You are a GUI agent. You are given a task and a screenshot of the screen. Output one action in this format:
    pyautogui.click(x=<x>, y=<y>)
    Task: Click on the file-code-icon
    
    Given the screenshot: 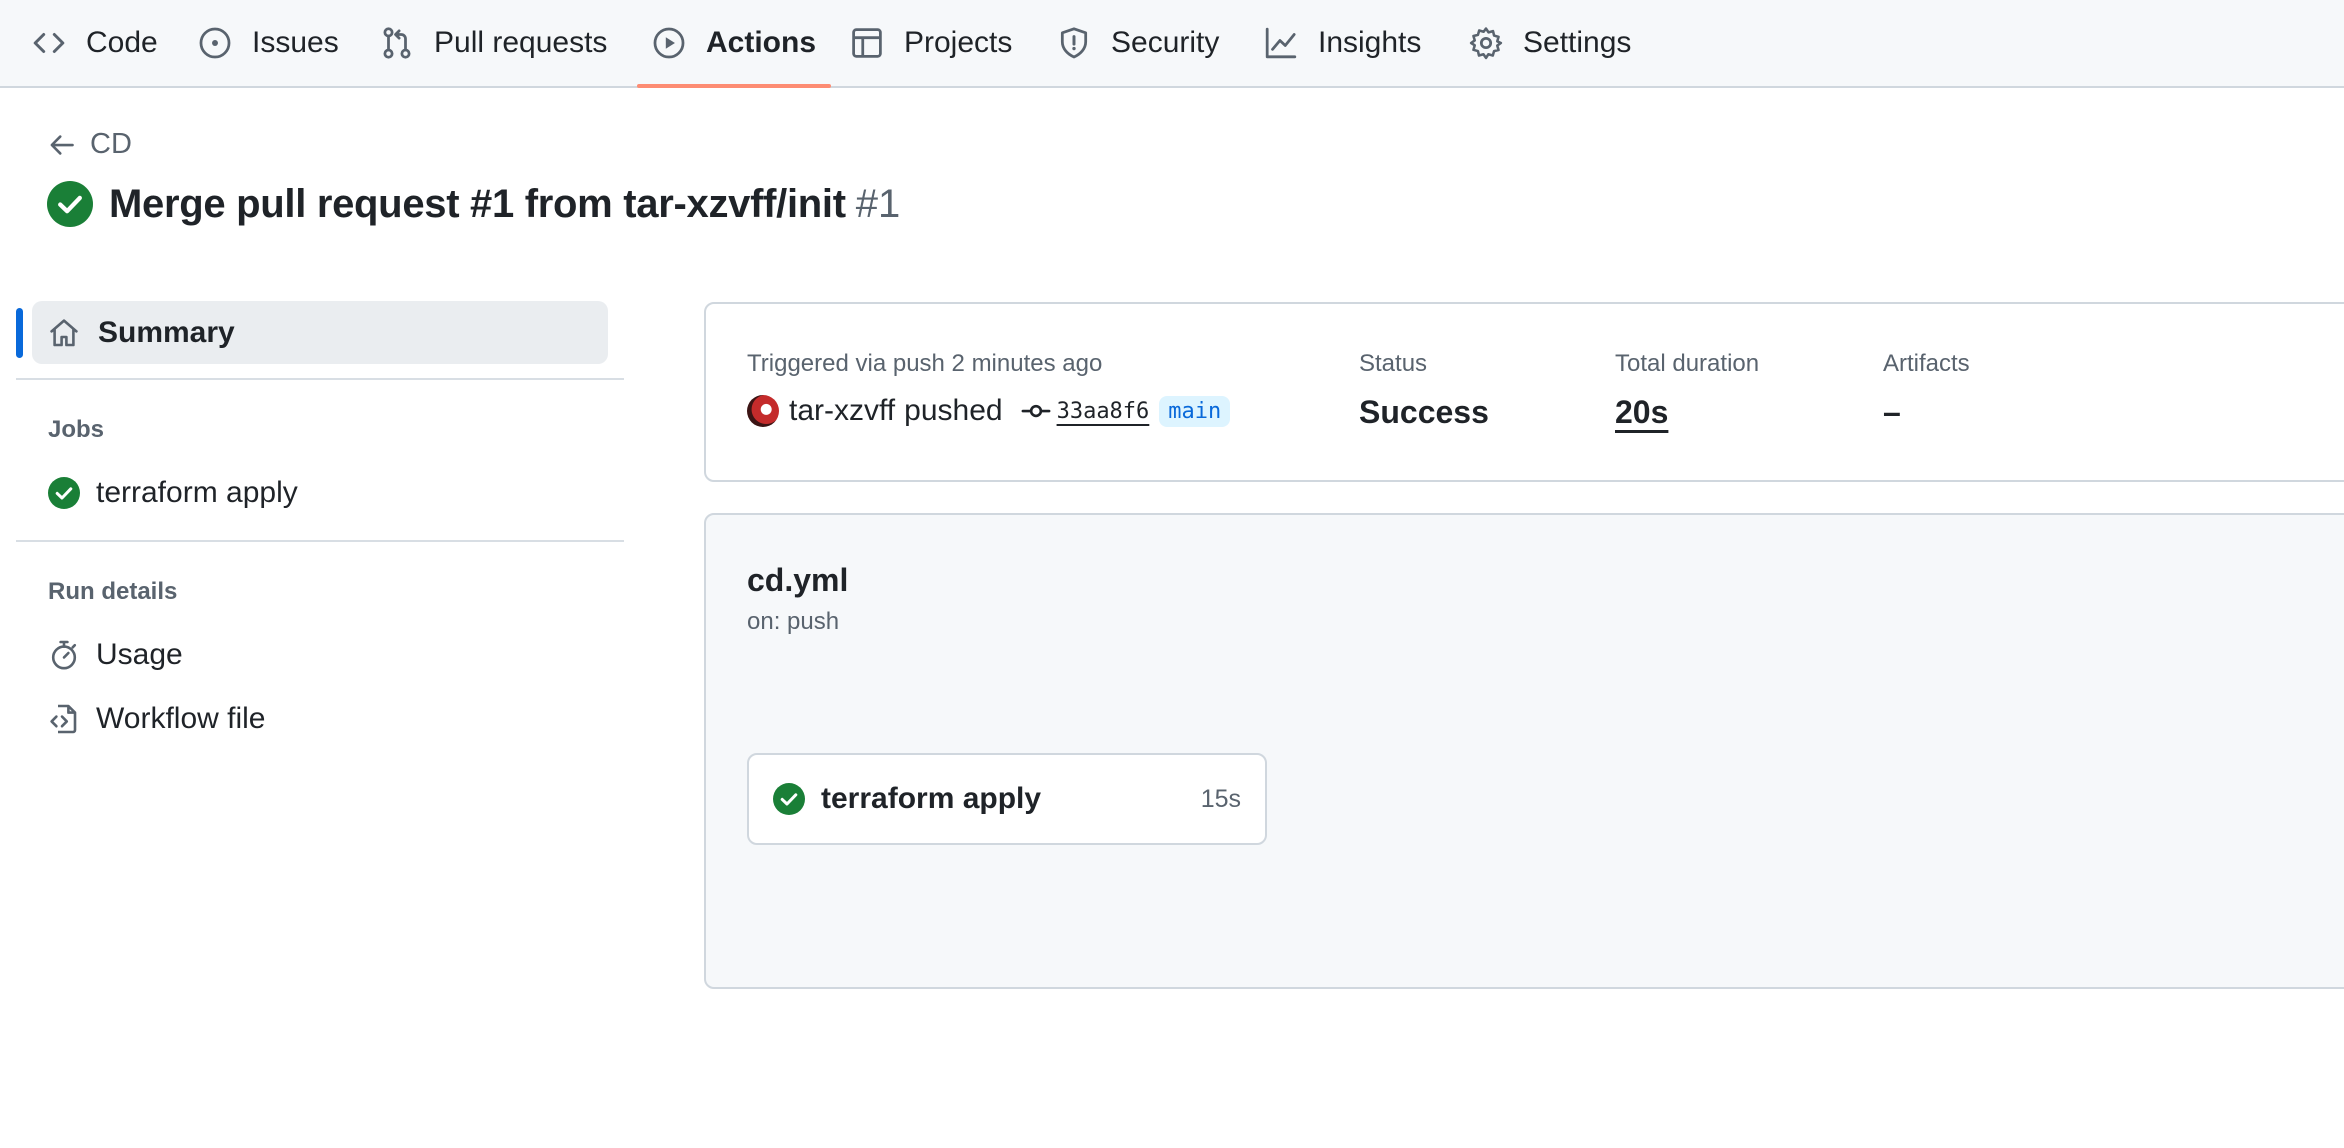 What is the action you would take?
    pyautogui.click(x=63, y=719)
    